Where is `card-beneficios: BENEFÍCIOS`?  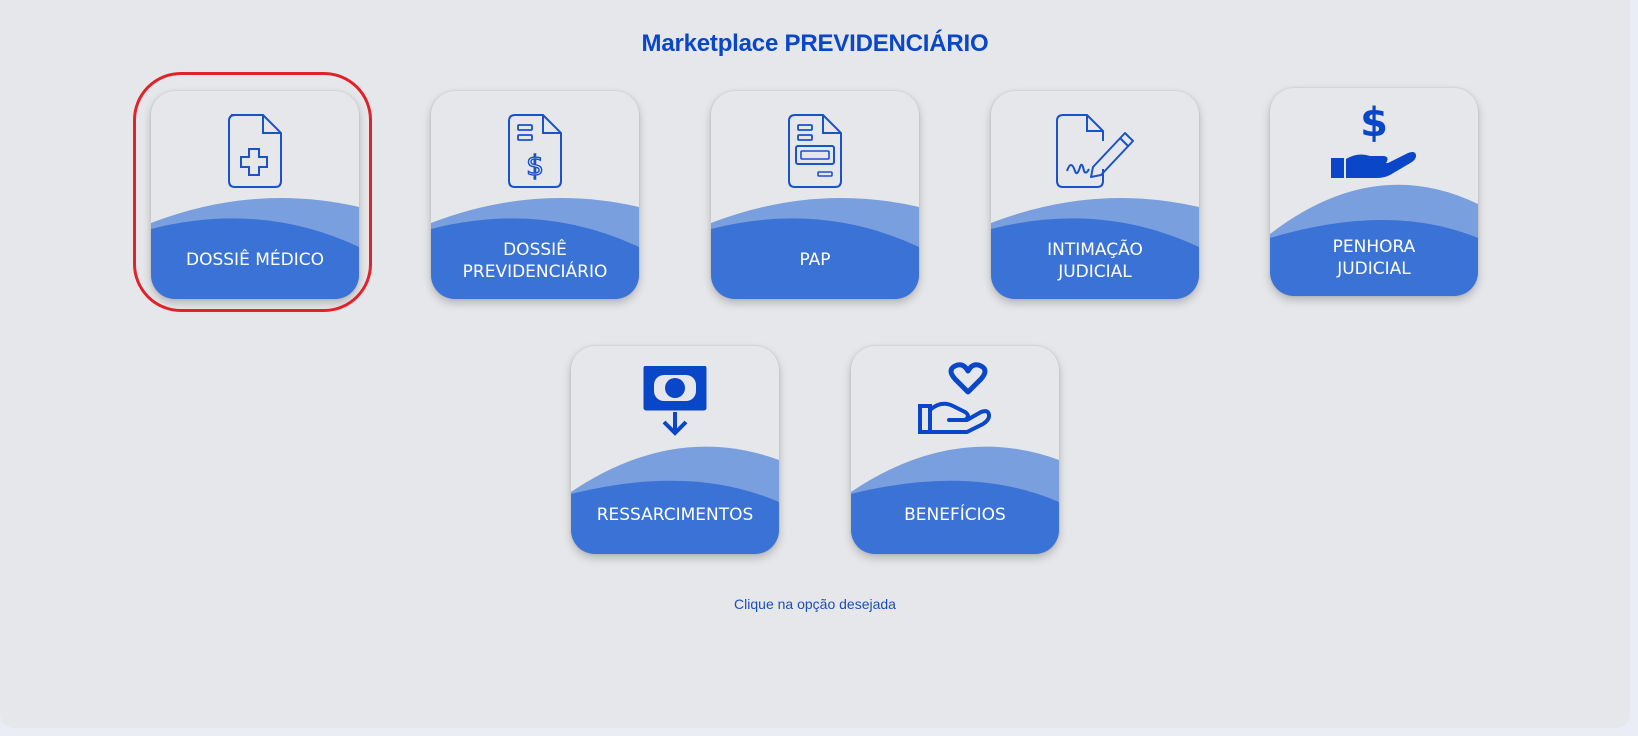 card-beneficios: BENEFÍCIOS is located at coordinates (955, 450).